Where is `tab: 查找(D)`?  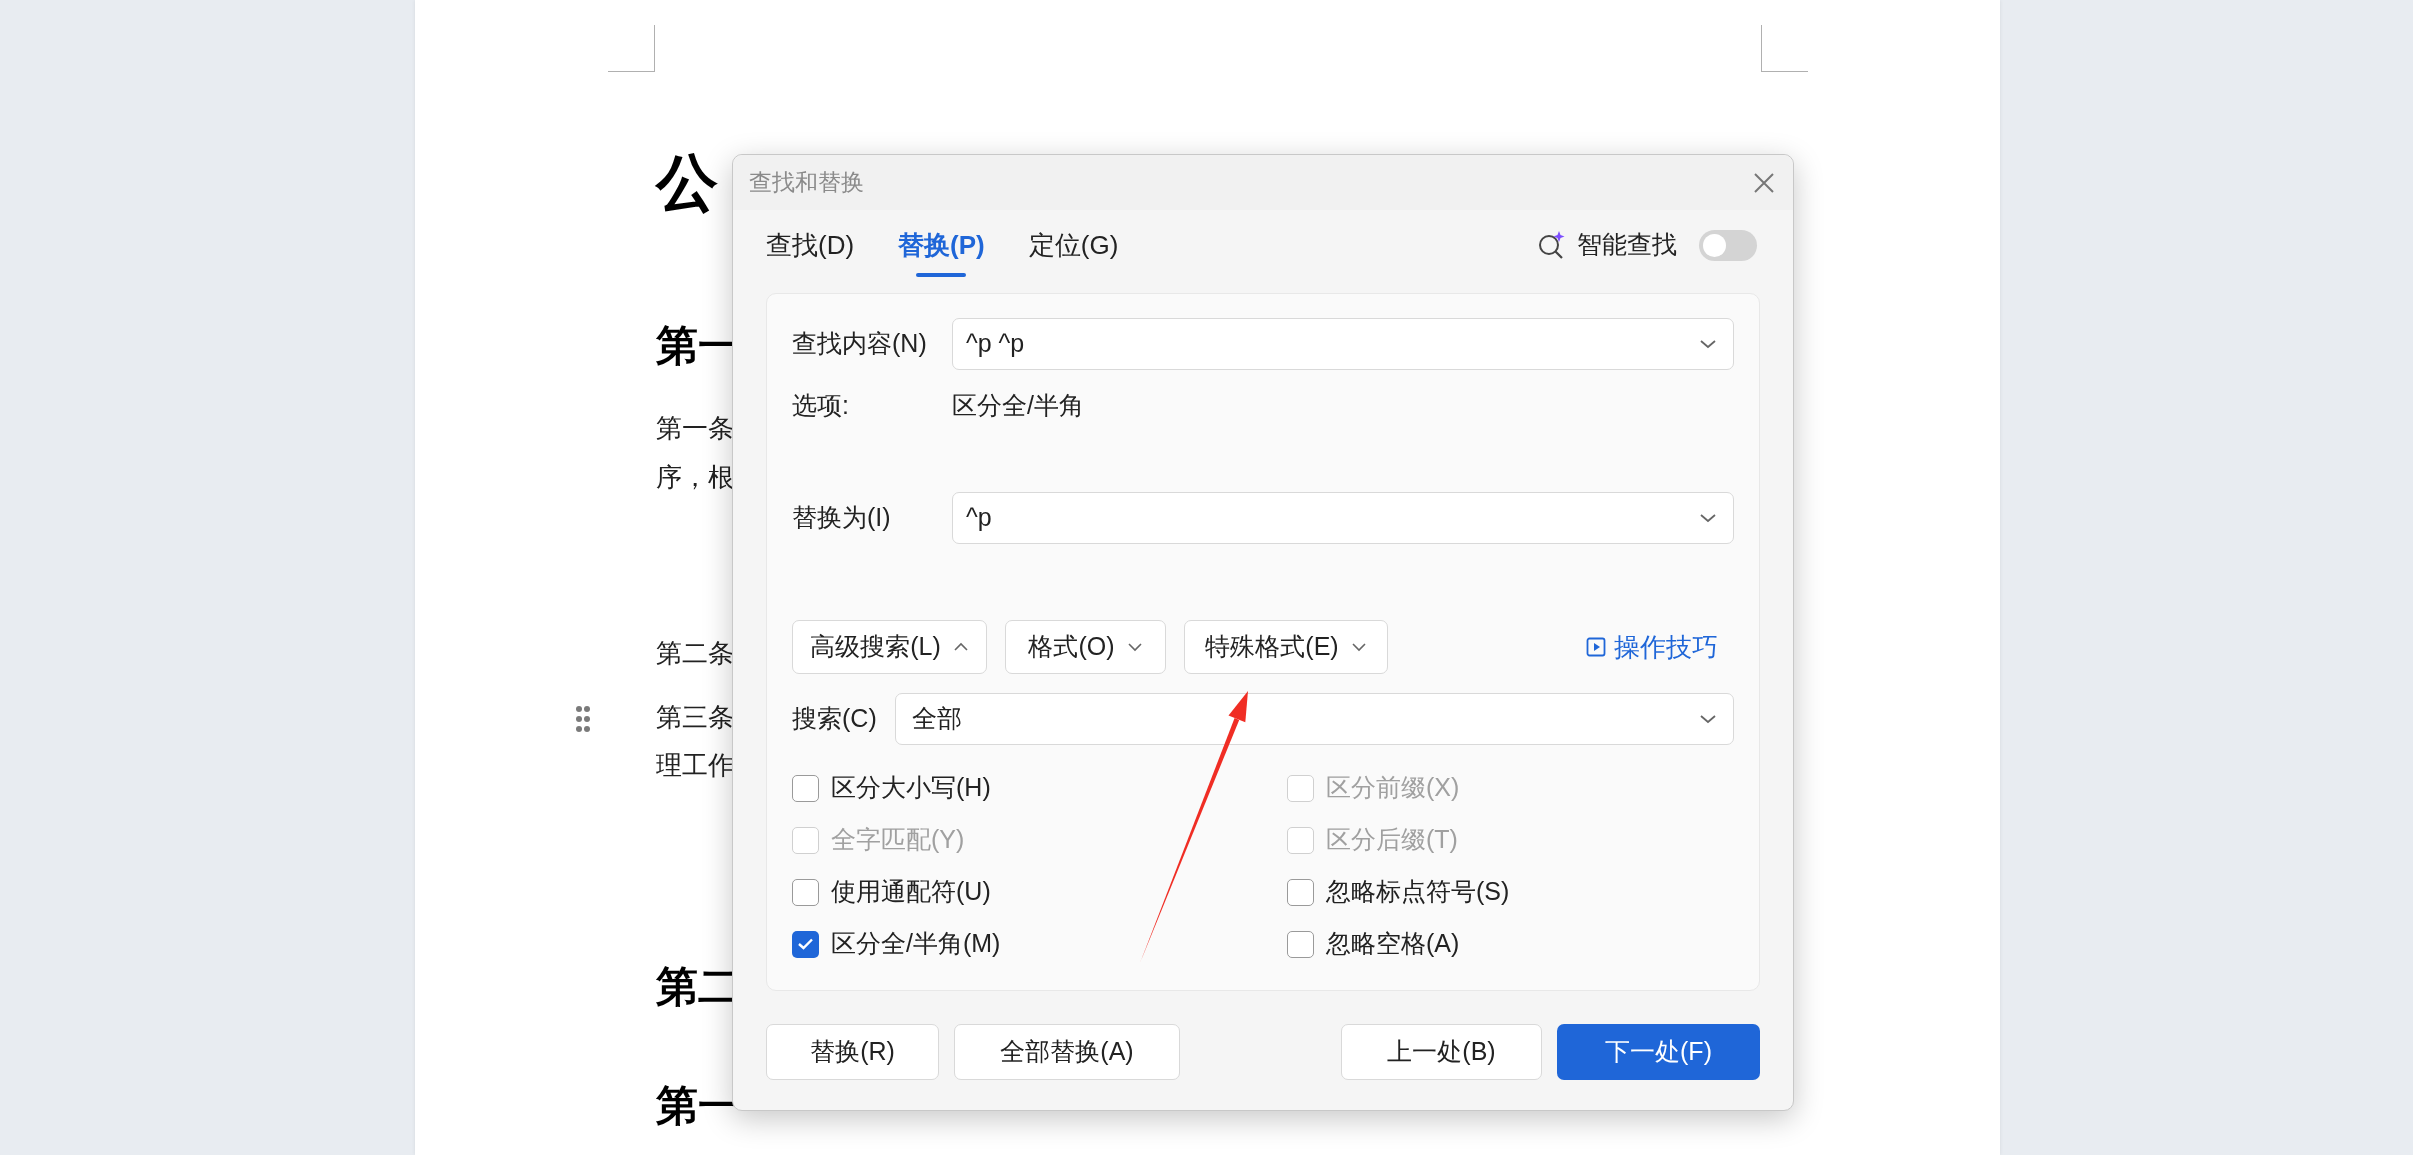
tab: 查找(D) is located at coordinates (810, 251).